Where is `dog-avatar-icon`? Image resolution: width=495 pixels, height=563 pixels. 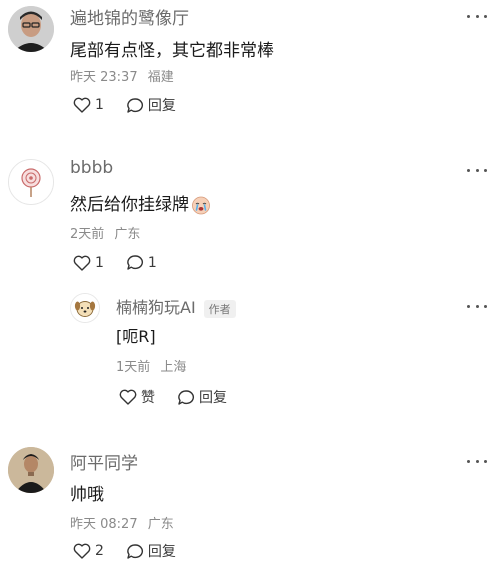 dog-avatar-icon is located at coordinates (85, 308).